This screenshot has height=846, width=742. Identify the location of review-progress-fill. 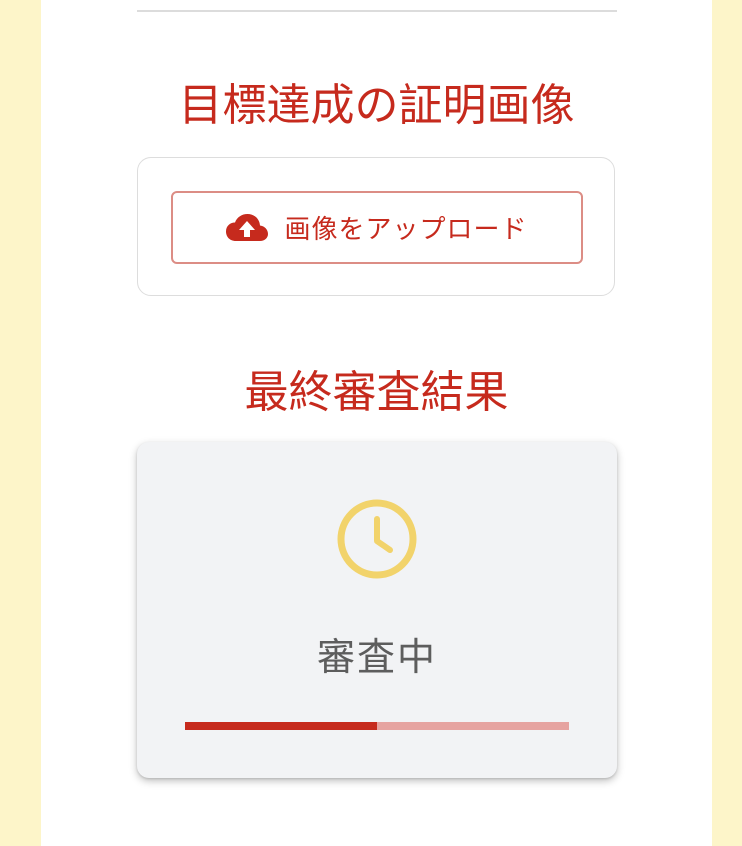
(281, 726).